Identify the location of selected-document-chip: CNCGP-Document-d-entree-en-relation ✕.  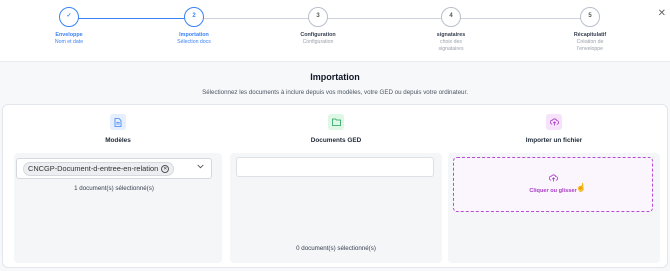
(99, 169).